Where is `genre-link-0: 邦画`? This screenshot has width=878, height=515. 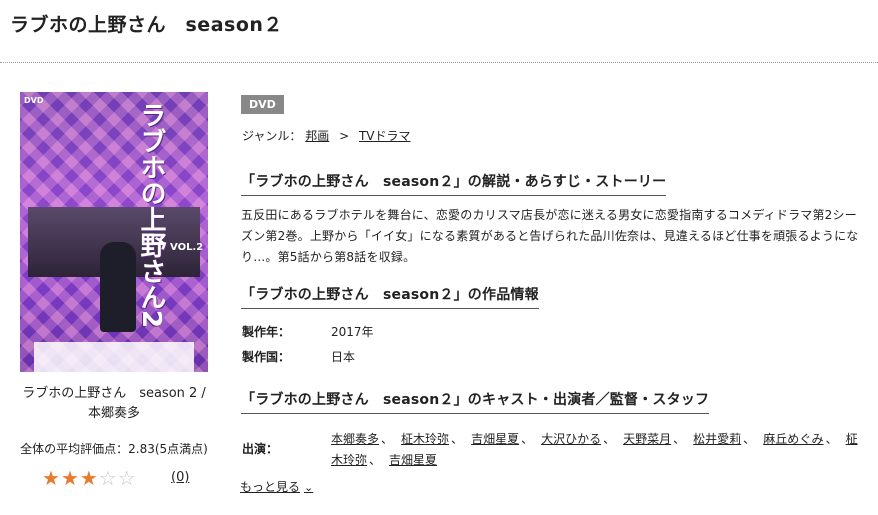 genre-link-0: 邦画 is located at coordinates (317, 136).